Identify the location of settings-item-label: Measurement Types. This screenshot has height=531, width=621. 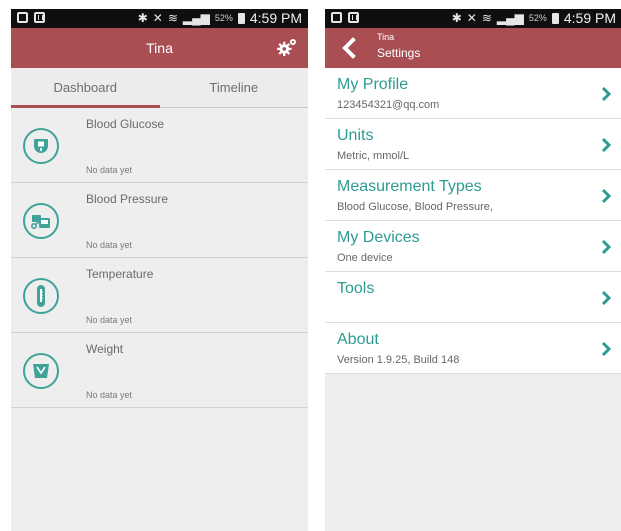
(409, 186).